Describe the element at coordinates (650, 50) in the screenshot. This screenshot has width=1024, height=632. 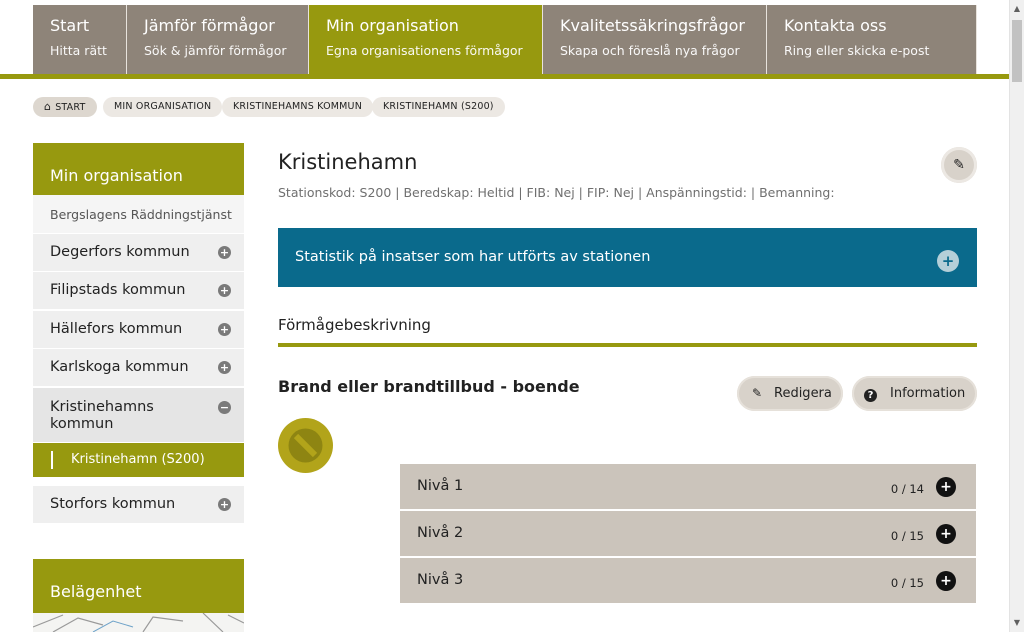
I see `nav-tab-subtitle: Skapa och föreslå nya frågor` at that location.